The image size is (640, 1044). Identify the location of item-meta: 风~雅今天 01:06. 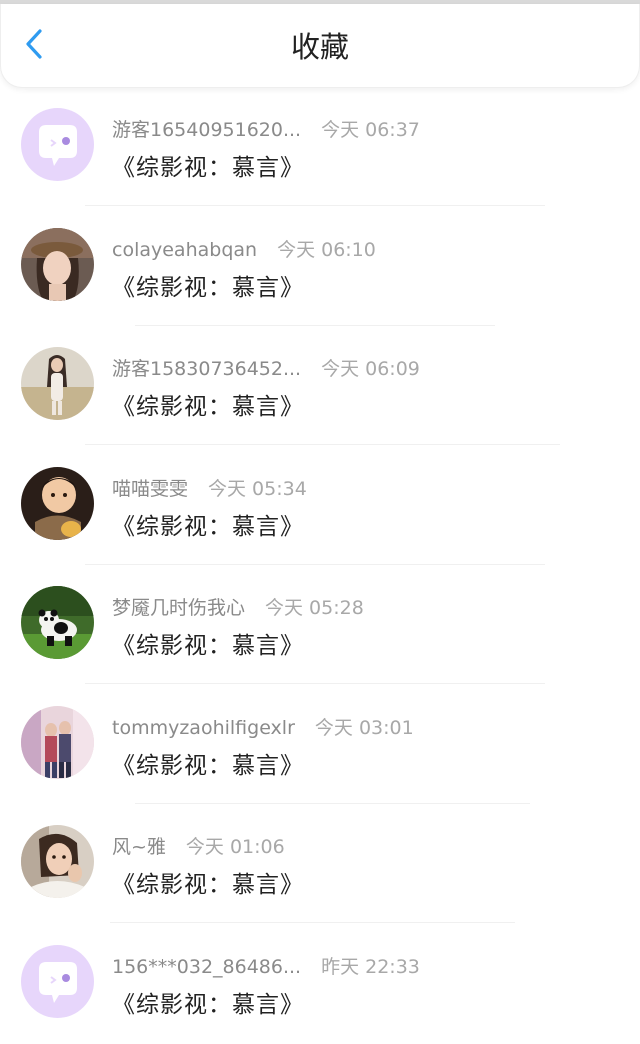
(198, 845).